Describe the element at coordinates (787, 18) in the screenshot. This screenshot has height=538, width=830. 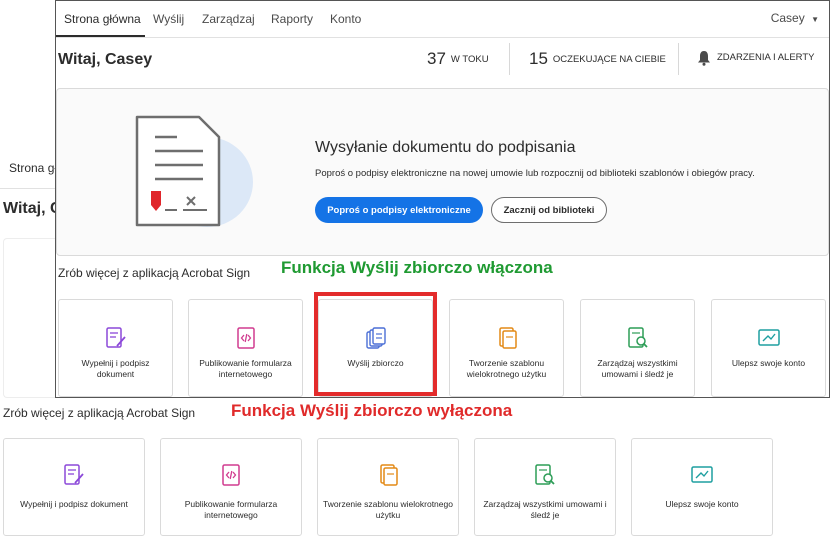
I see `user-name: Casey` at that location.